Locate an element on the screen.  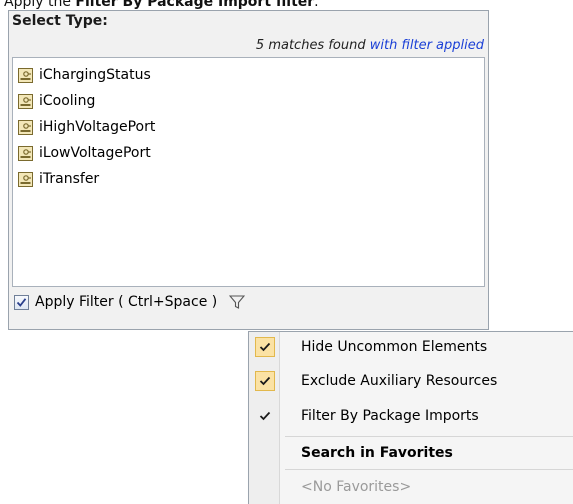
list-item: iCooling is located at coordinates (56, 101).